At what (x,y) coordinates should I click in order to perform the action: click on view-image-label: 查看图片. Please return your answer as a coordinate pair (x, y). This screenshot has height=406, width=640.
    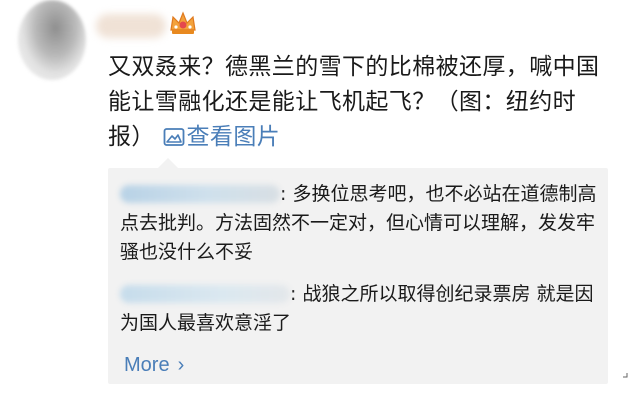
    Looking at the image, I should click on (233, 137).